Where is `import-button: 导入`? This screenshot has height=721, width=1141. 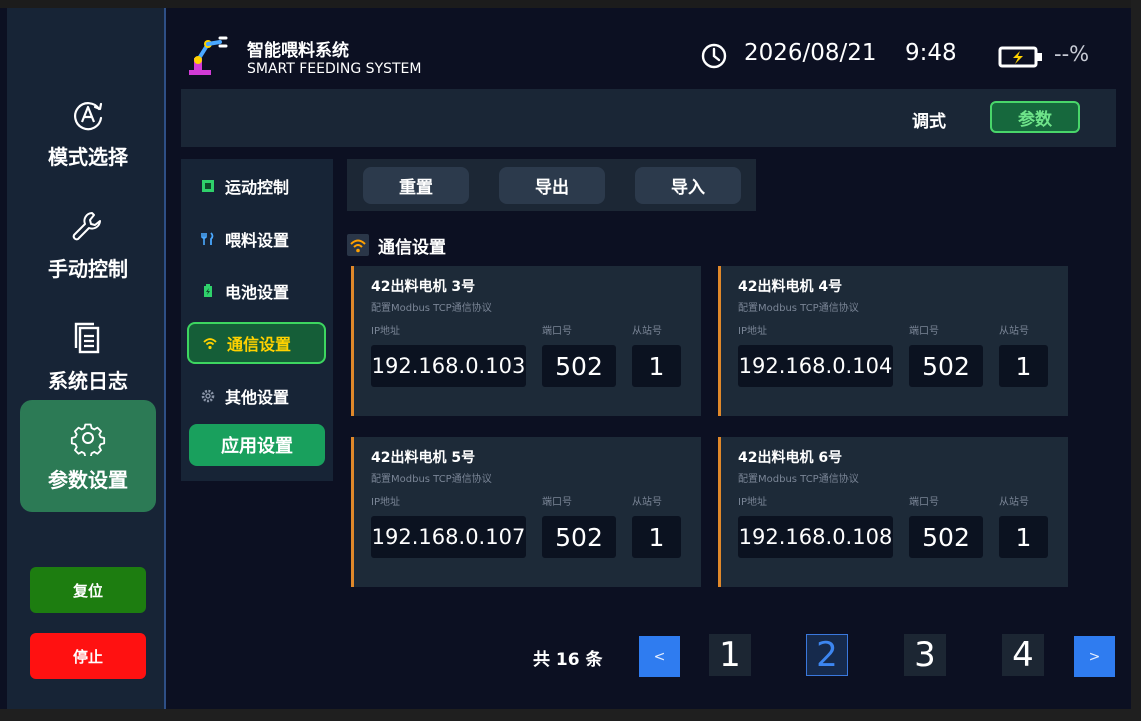
import-button: 导入 is located at coordinates (688, 185).